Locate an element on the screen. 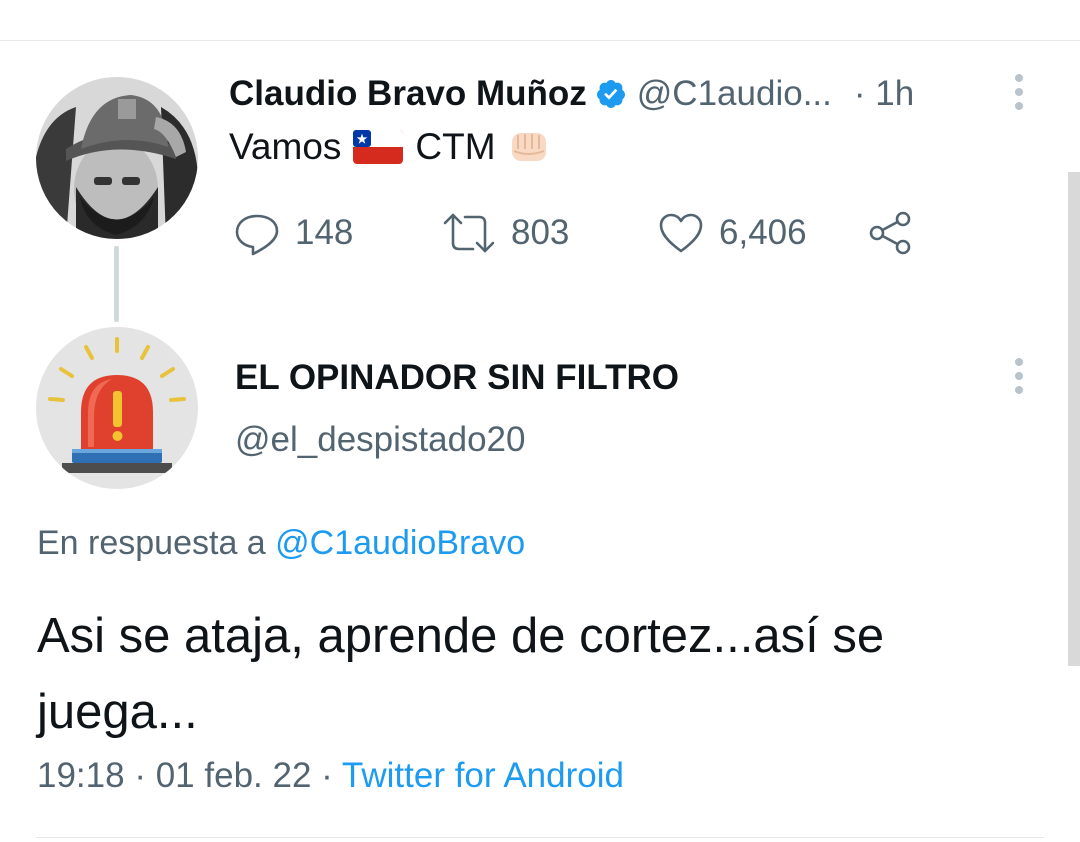 Image resolution: width=1080 pixels, height=842 pixels. retweet-count: 803 is located at coordinates (540, 232).